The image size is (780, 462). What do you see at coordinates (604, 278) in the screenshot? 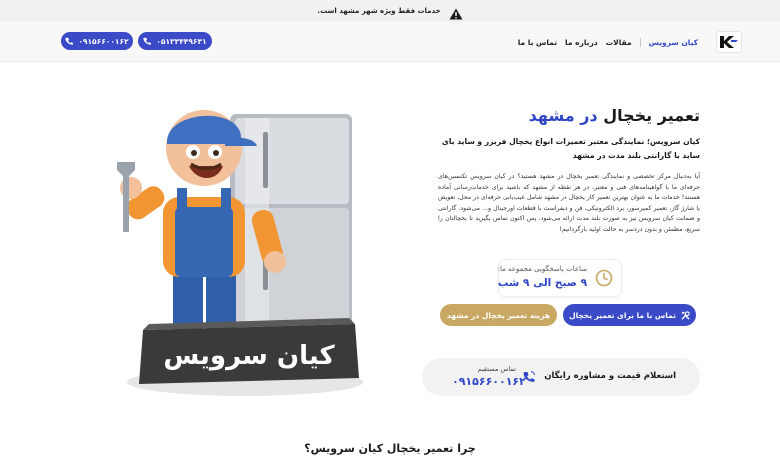
I see `clock-icon` at bounding box center [604, 278].